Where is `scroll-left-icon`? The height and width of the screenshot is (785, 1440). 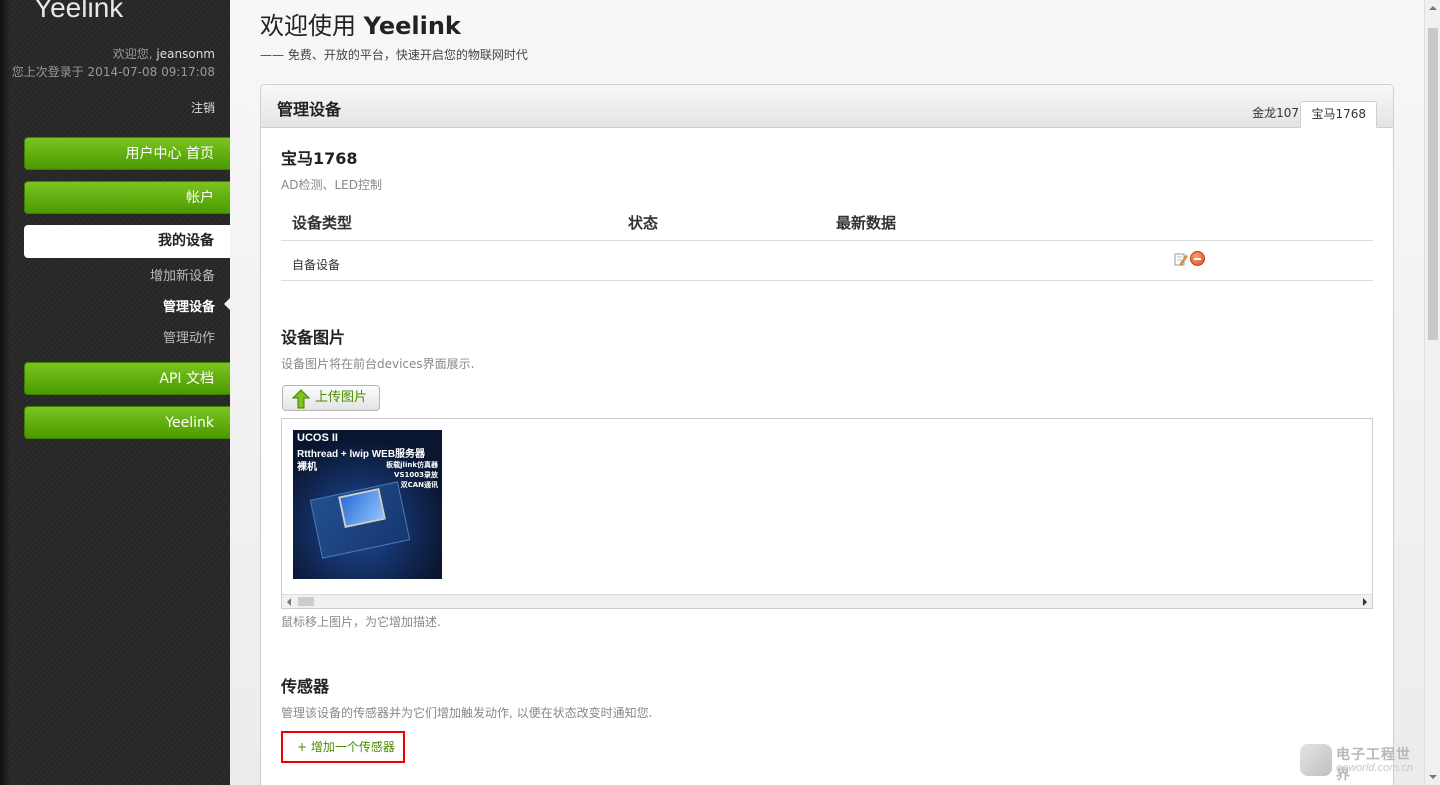 scroll-left-icon is located at coordinates (289, 602).